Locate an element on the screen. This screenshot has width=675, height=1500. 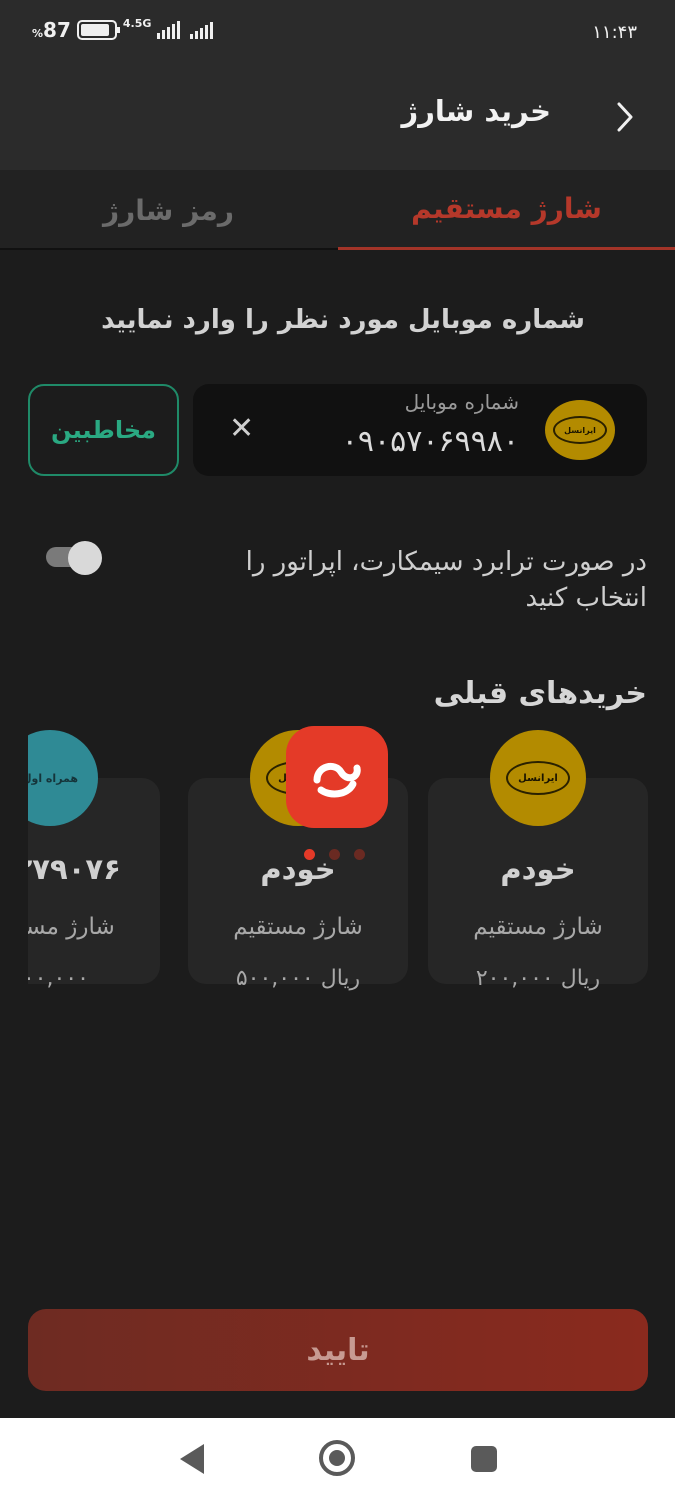
previous-purchases-title: خریدهای قبلی is located at coordinates (540, 693).